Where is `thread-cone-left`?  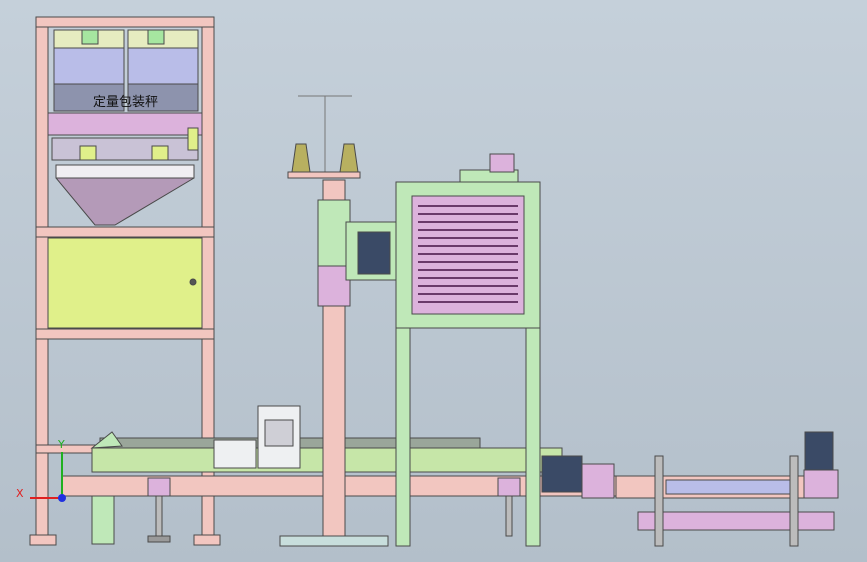 thread-cone-left is located at coordinates (301, 158).